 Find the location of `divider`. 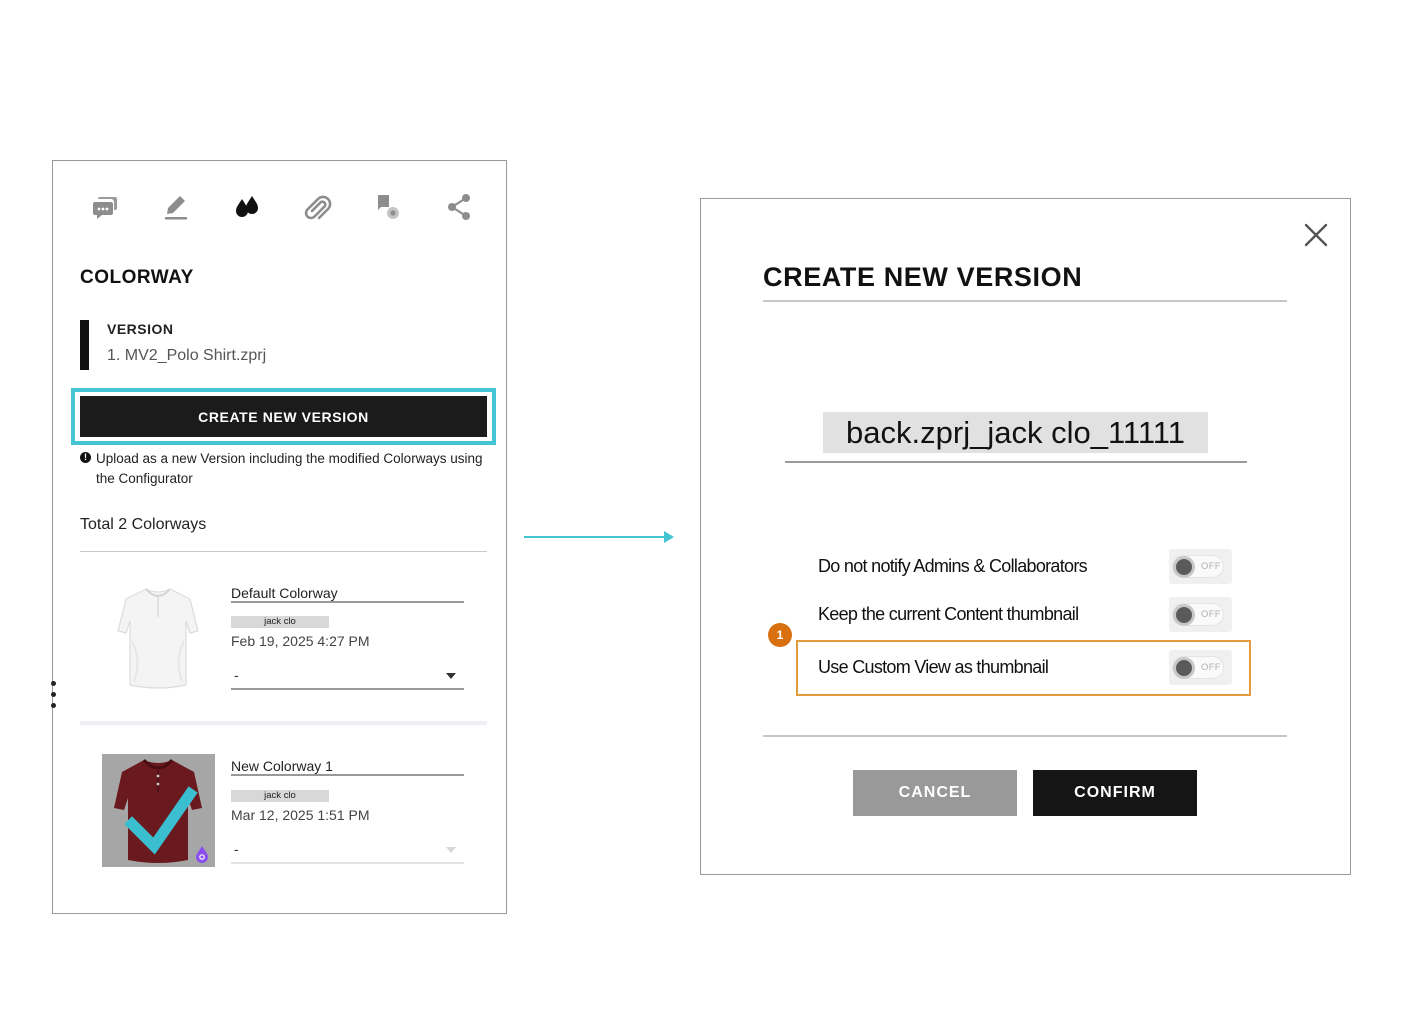

divider is located at coordinates (283, 551).